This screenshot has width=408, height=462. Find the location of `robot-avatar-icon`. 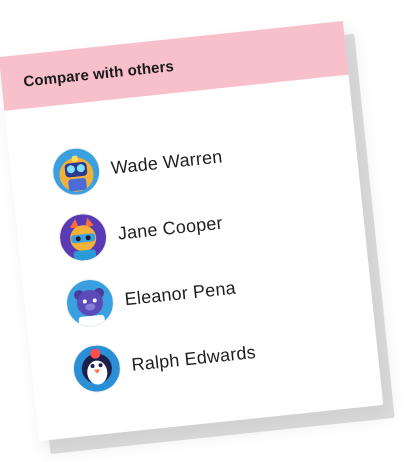

robot-avatar-icon is located at coordinates (76, 171).